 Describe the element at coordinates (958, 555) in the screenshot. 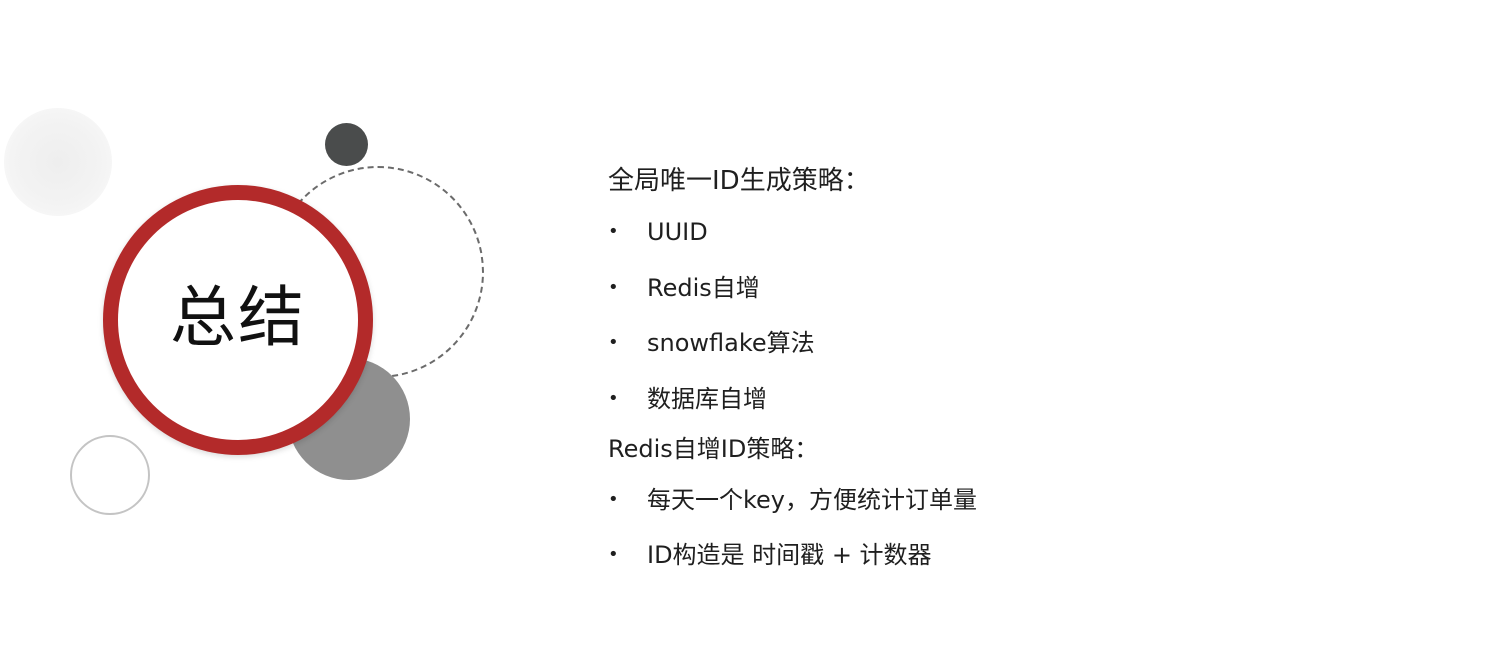

I see `list-item: • ID构造是 时间戳 + 计数器` at that location.